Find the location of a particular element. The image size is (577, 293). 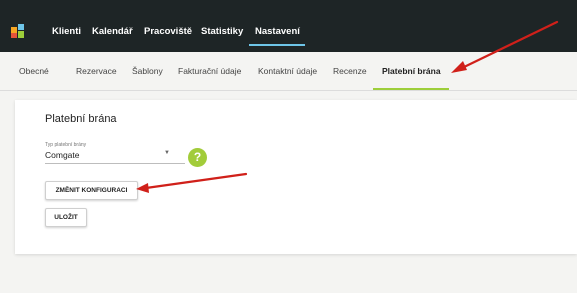

nav-item-kalendar: Kalendář is located at coordinates (112, 31).